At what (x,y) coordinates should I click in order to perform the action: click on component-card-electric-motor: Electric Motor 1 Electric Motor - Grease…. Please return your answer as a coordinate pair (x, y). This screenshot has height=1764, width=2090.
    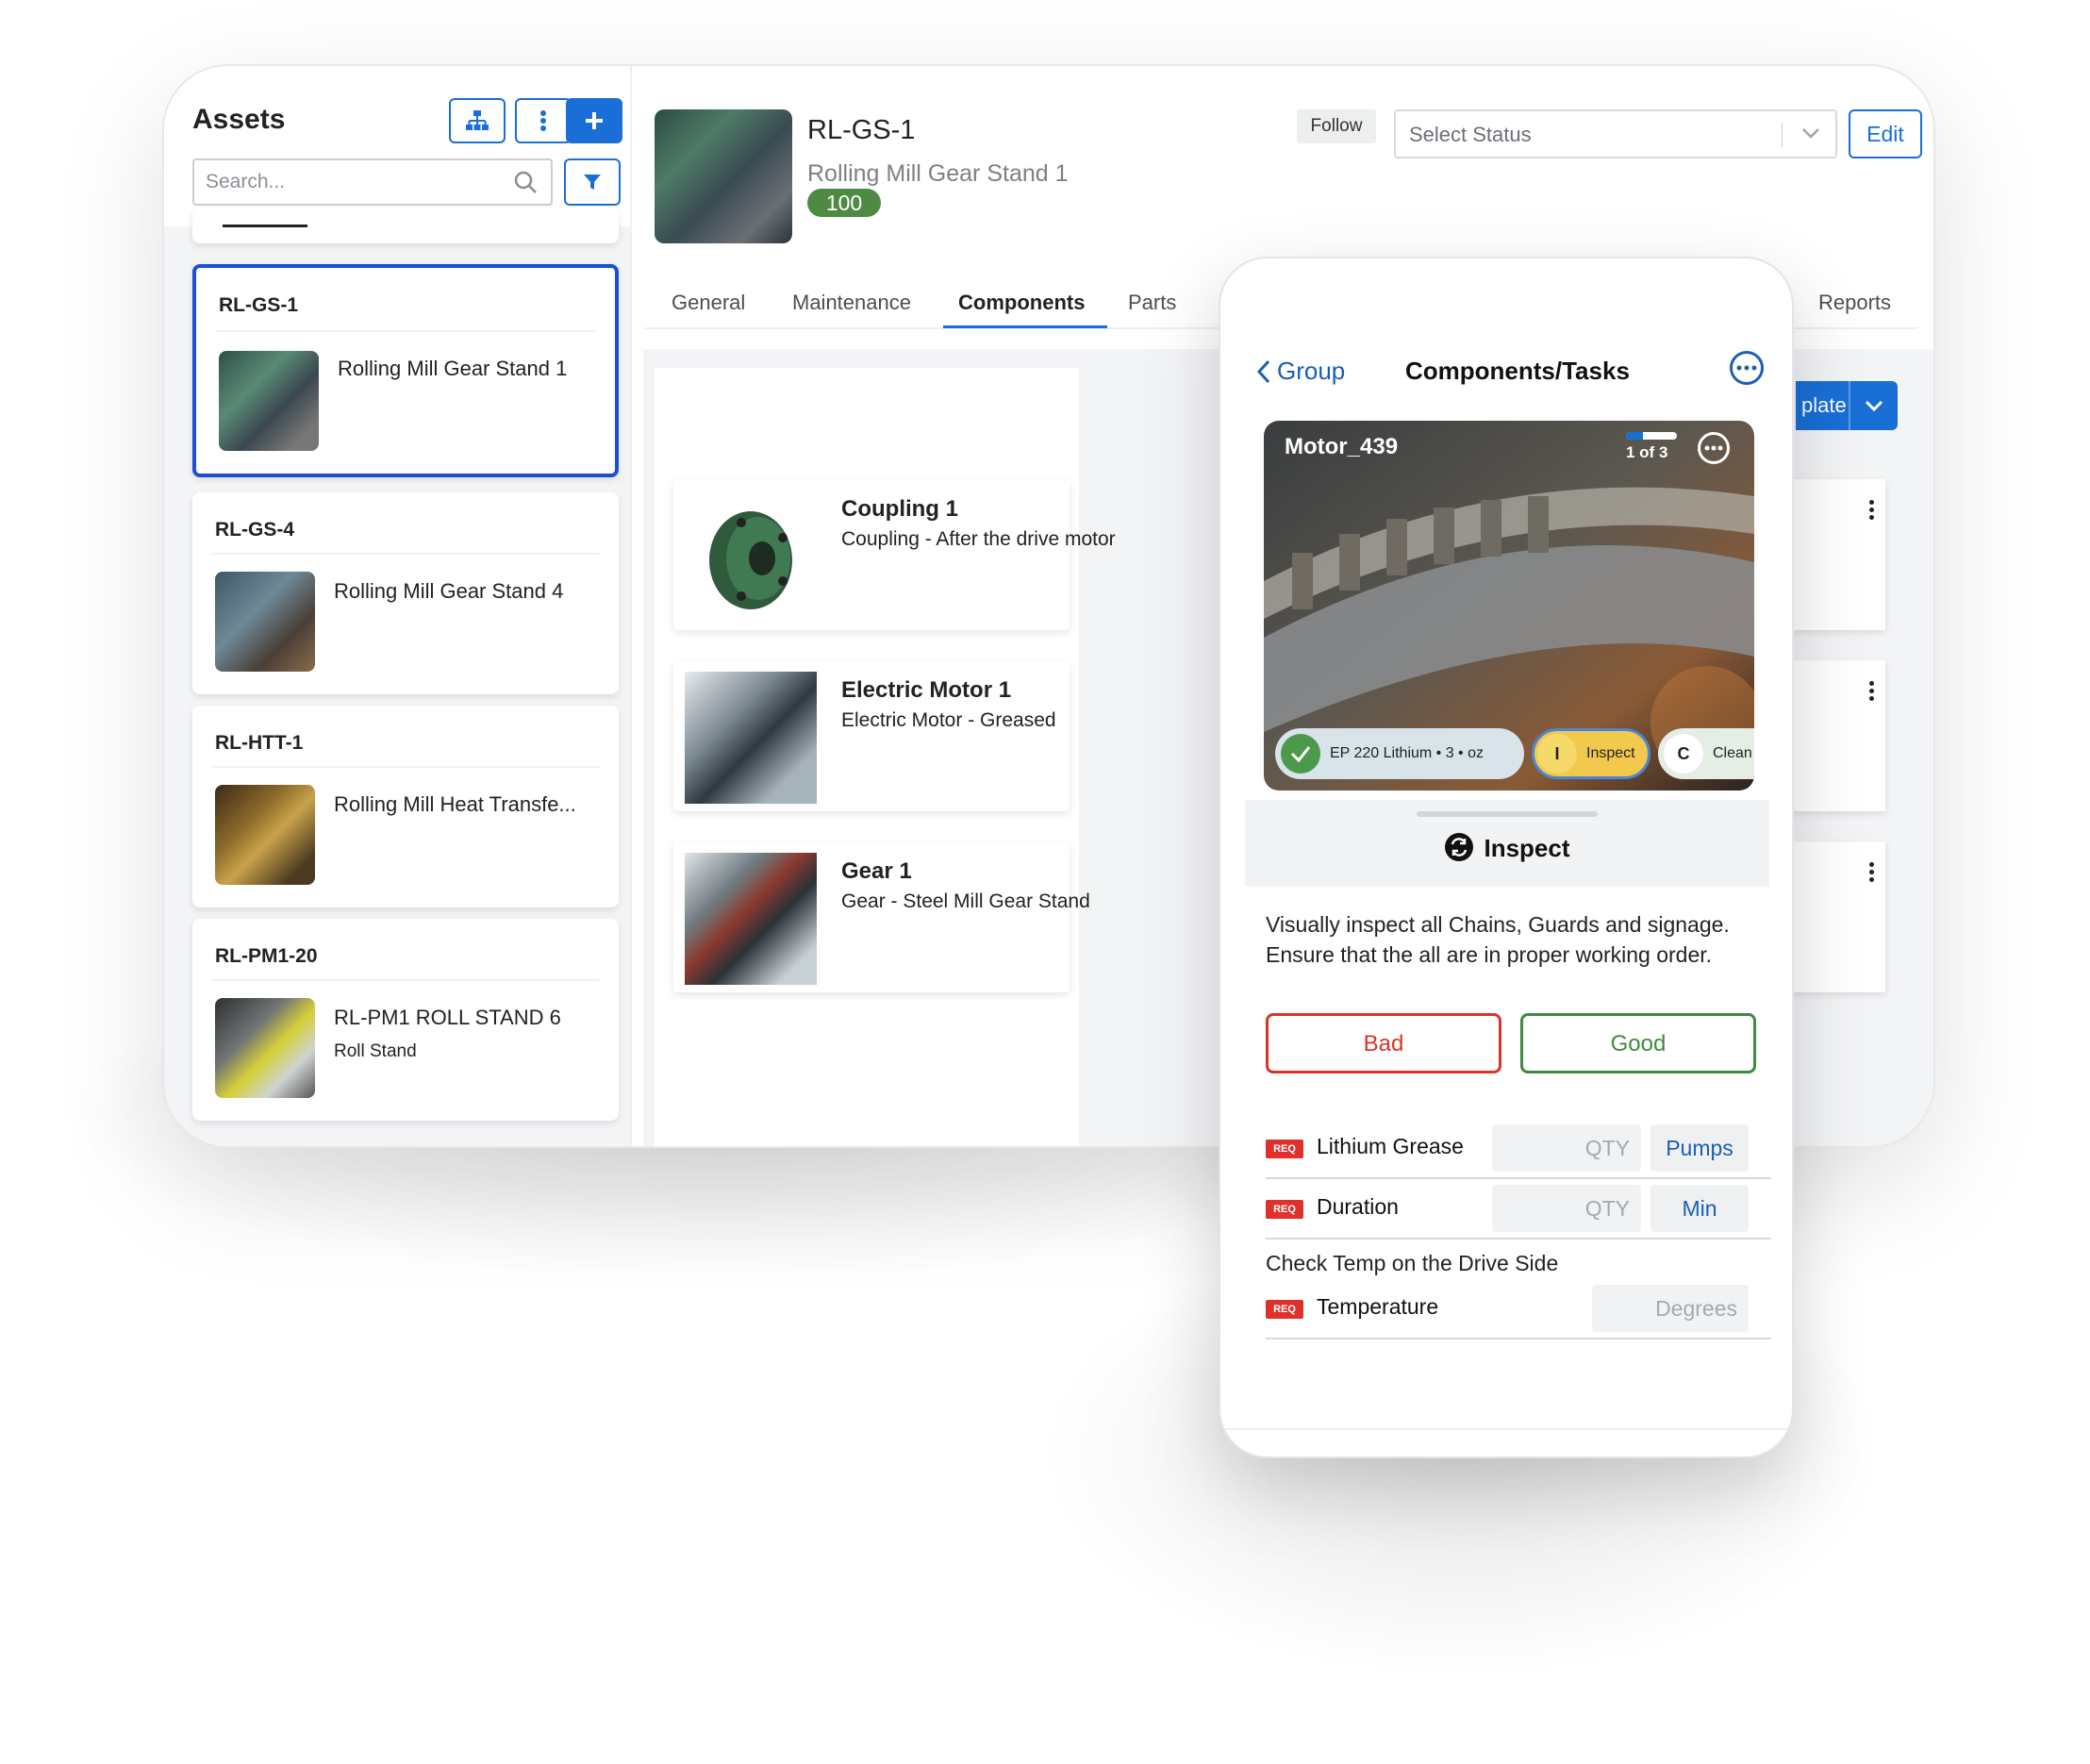
    Looking at the image, I should click on (871, 736).